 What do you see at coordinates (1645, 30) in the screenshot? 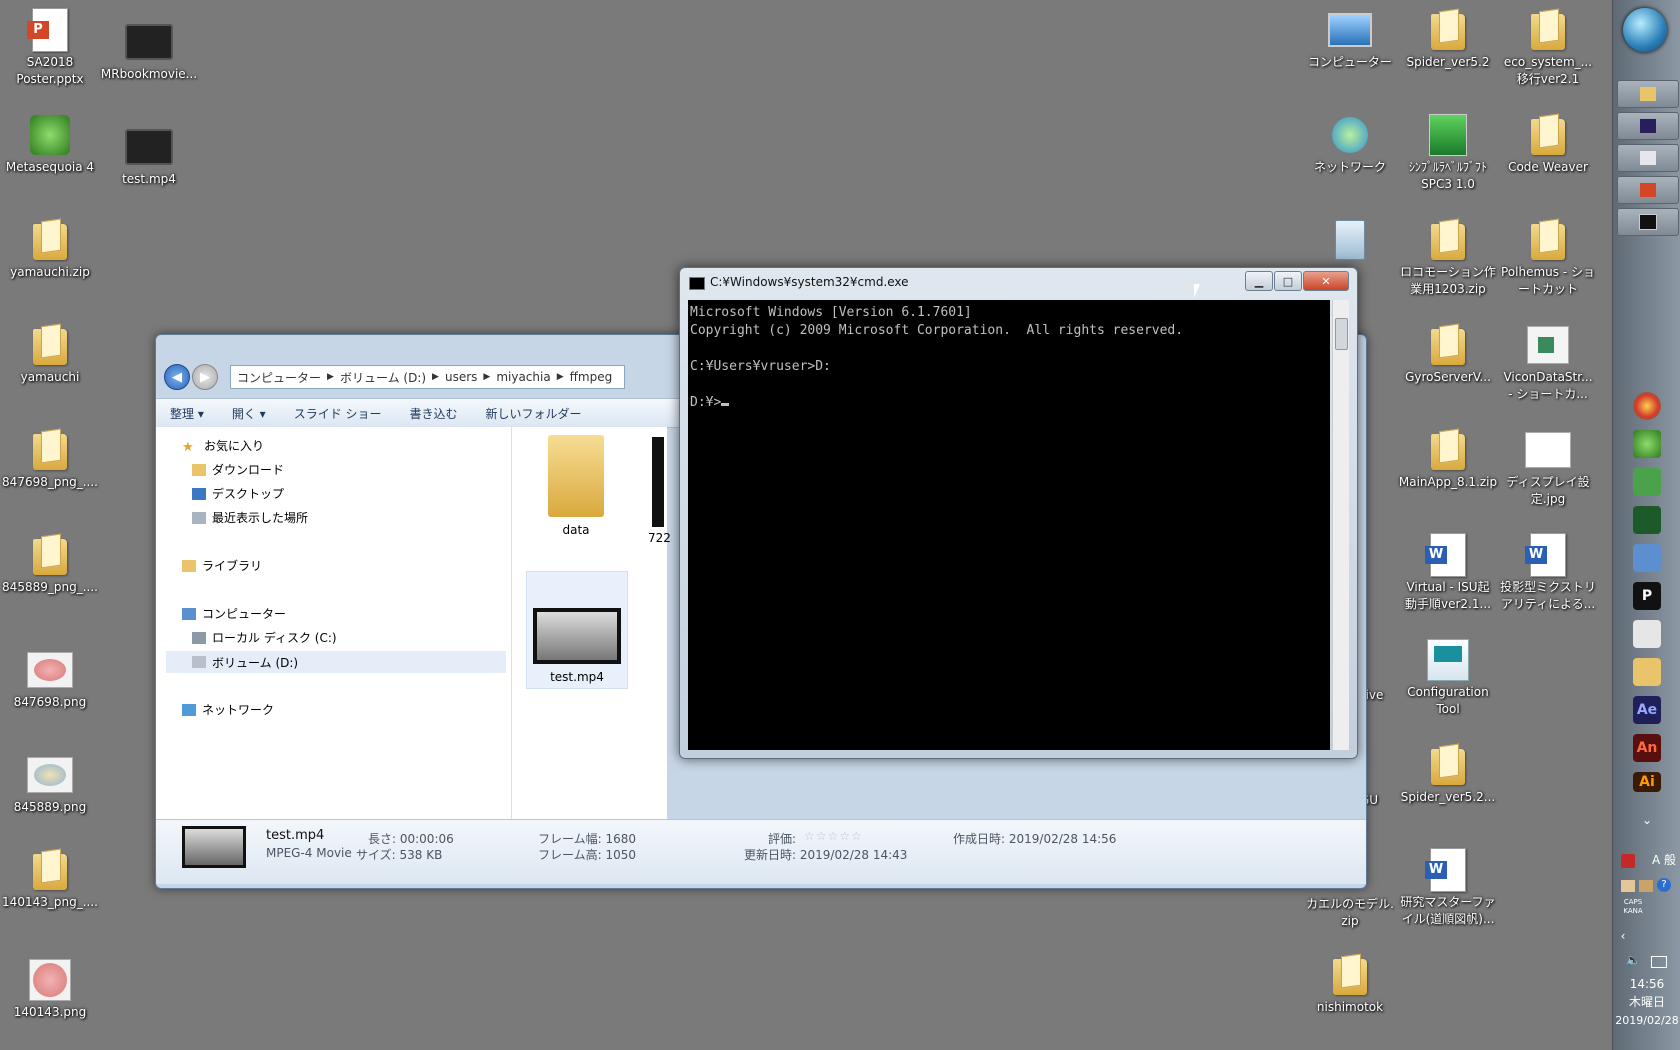
I see `start-button` at bounding box center [1645, 30].